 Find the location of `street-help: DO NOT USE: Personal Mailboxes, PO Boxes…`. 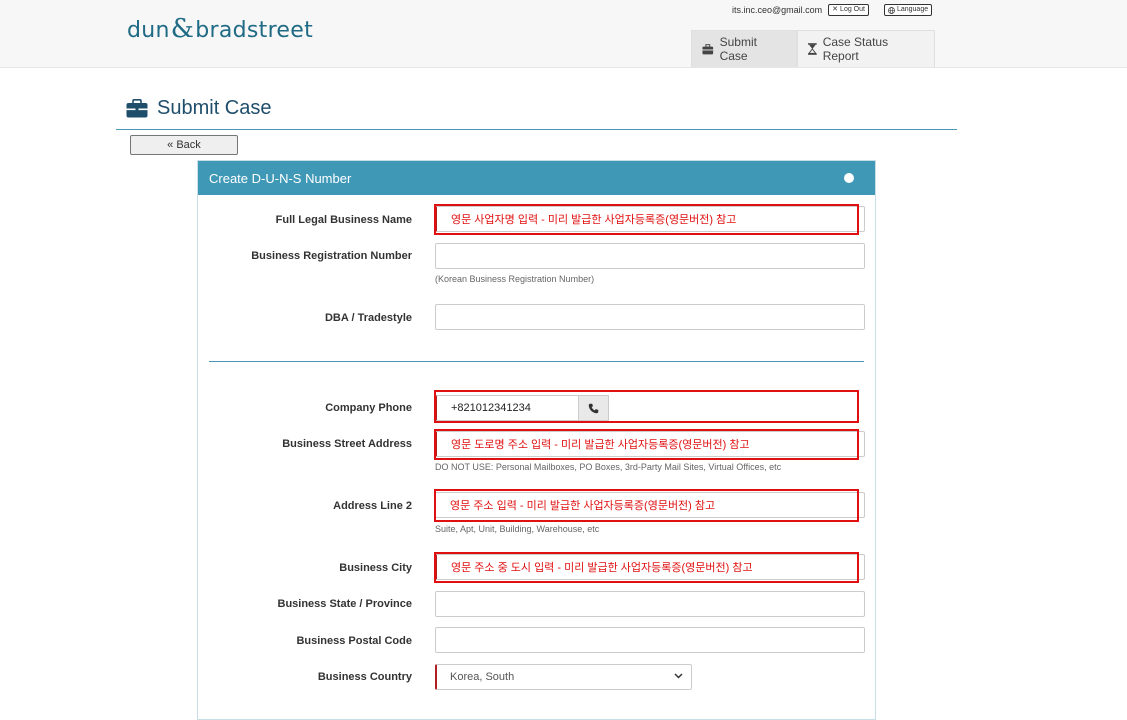

street-help: DO NOT USE: Personal Mailboxes, PO Boxes… is located at coordinates (608, 467).